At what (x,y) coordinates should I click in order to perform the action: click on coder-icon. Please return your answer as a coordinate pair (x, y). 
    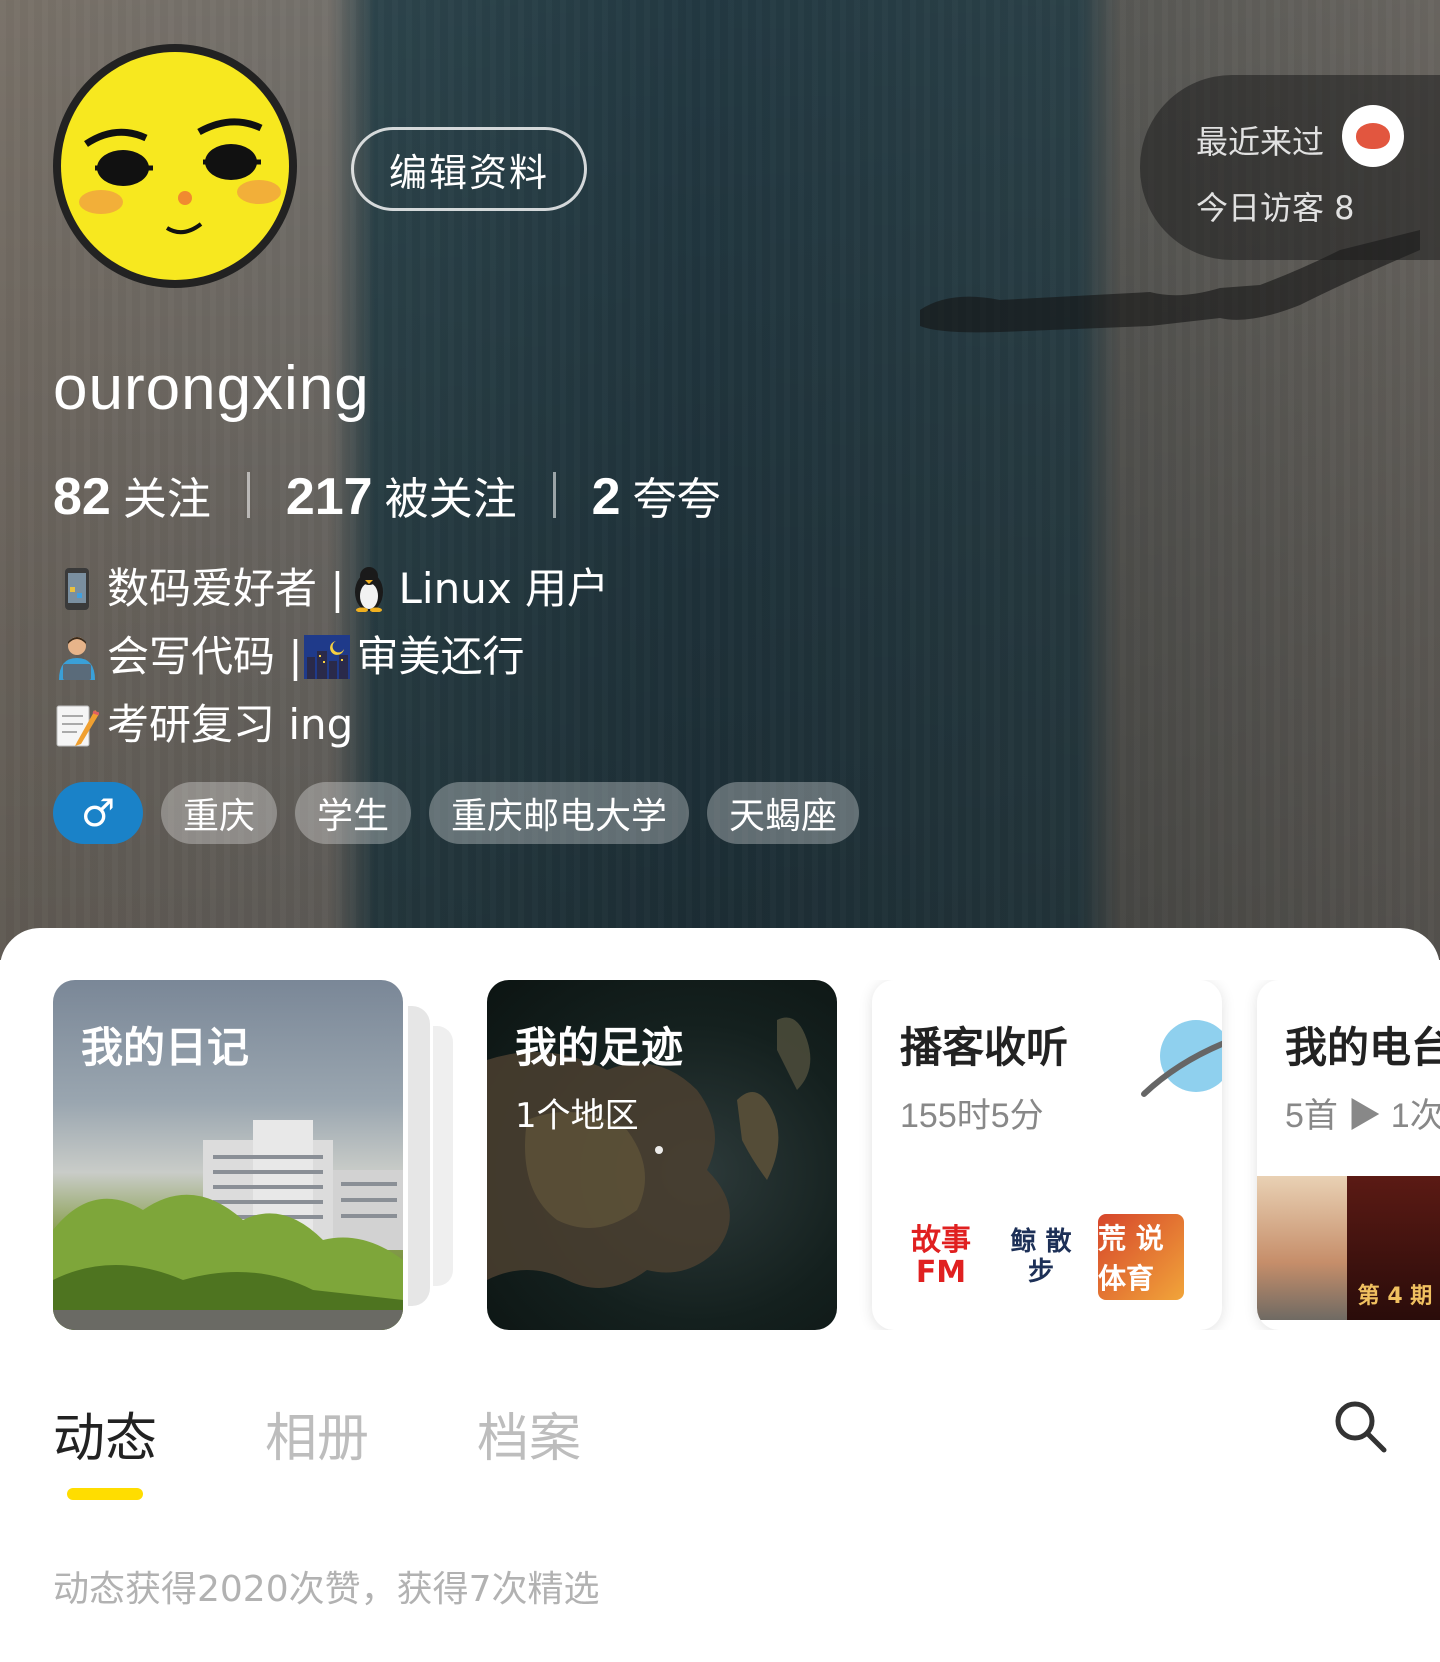
    Looking at the image, I should click on (77, 657).